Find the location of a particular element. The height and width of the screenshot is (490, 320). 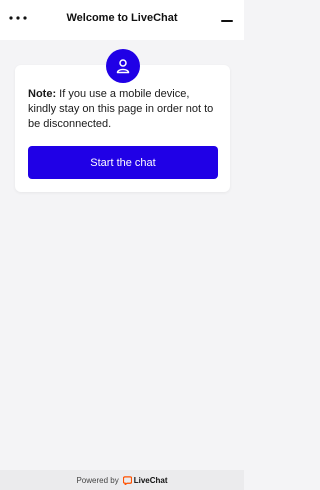

minimize-icon is located at coordinates (227, 21).